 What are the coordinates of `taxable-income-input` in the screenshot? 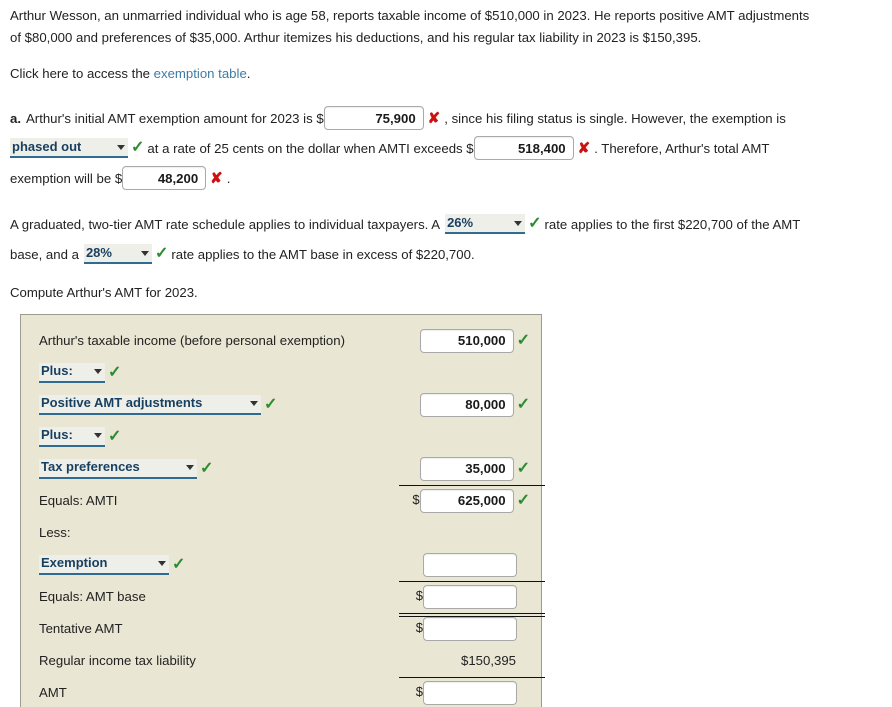 It's located at (466, 340).